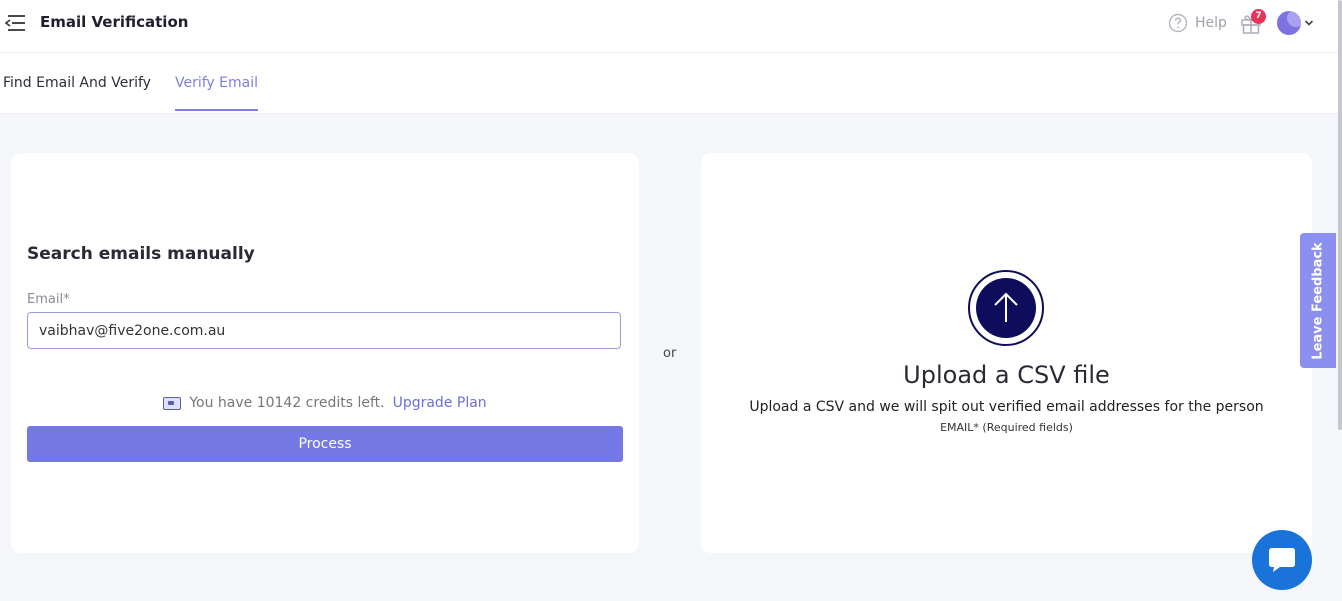 The width and height of the screenshot is (1342, 601). I want to click on email-label: Email*, so click(48, 299).